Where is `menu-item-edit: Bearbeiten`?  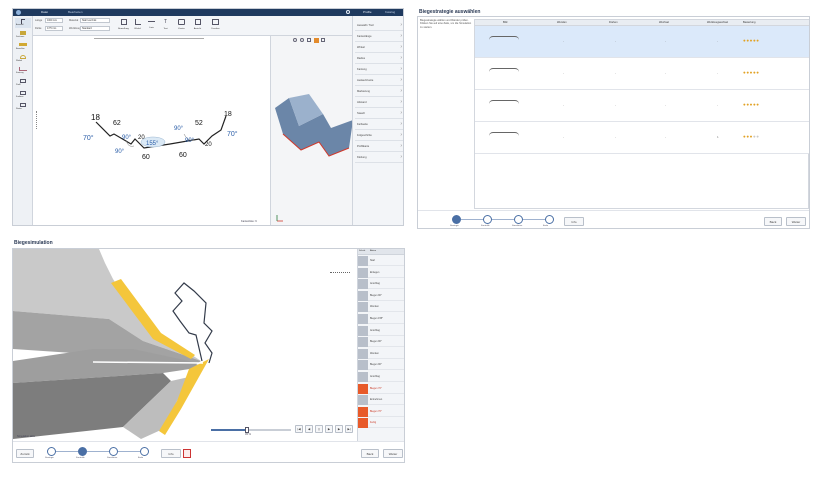 menu-item-edit: Bearbeiten is located at coordinates (75, 12).